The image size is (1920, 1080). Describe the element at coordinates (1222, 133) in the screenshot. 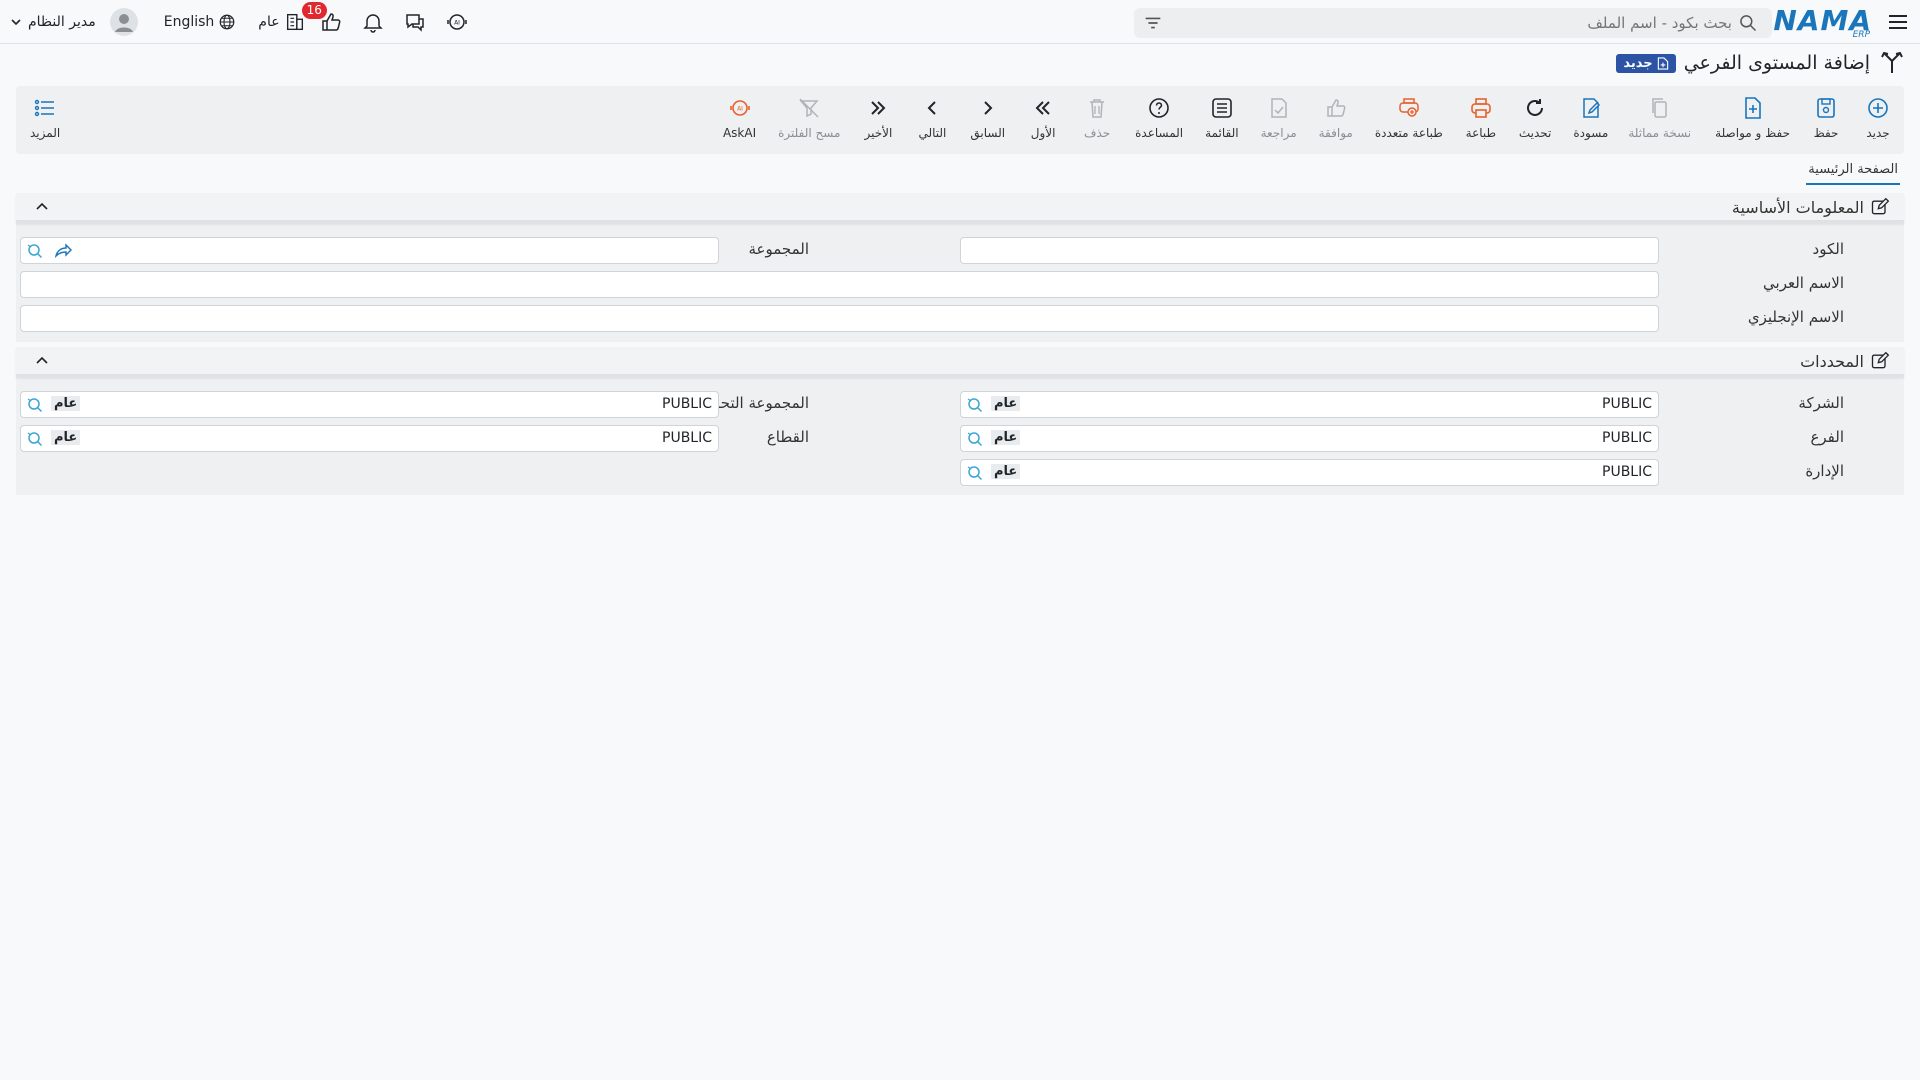

I see `toolbar-label: القائمة` at that location.